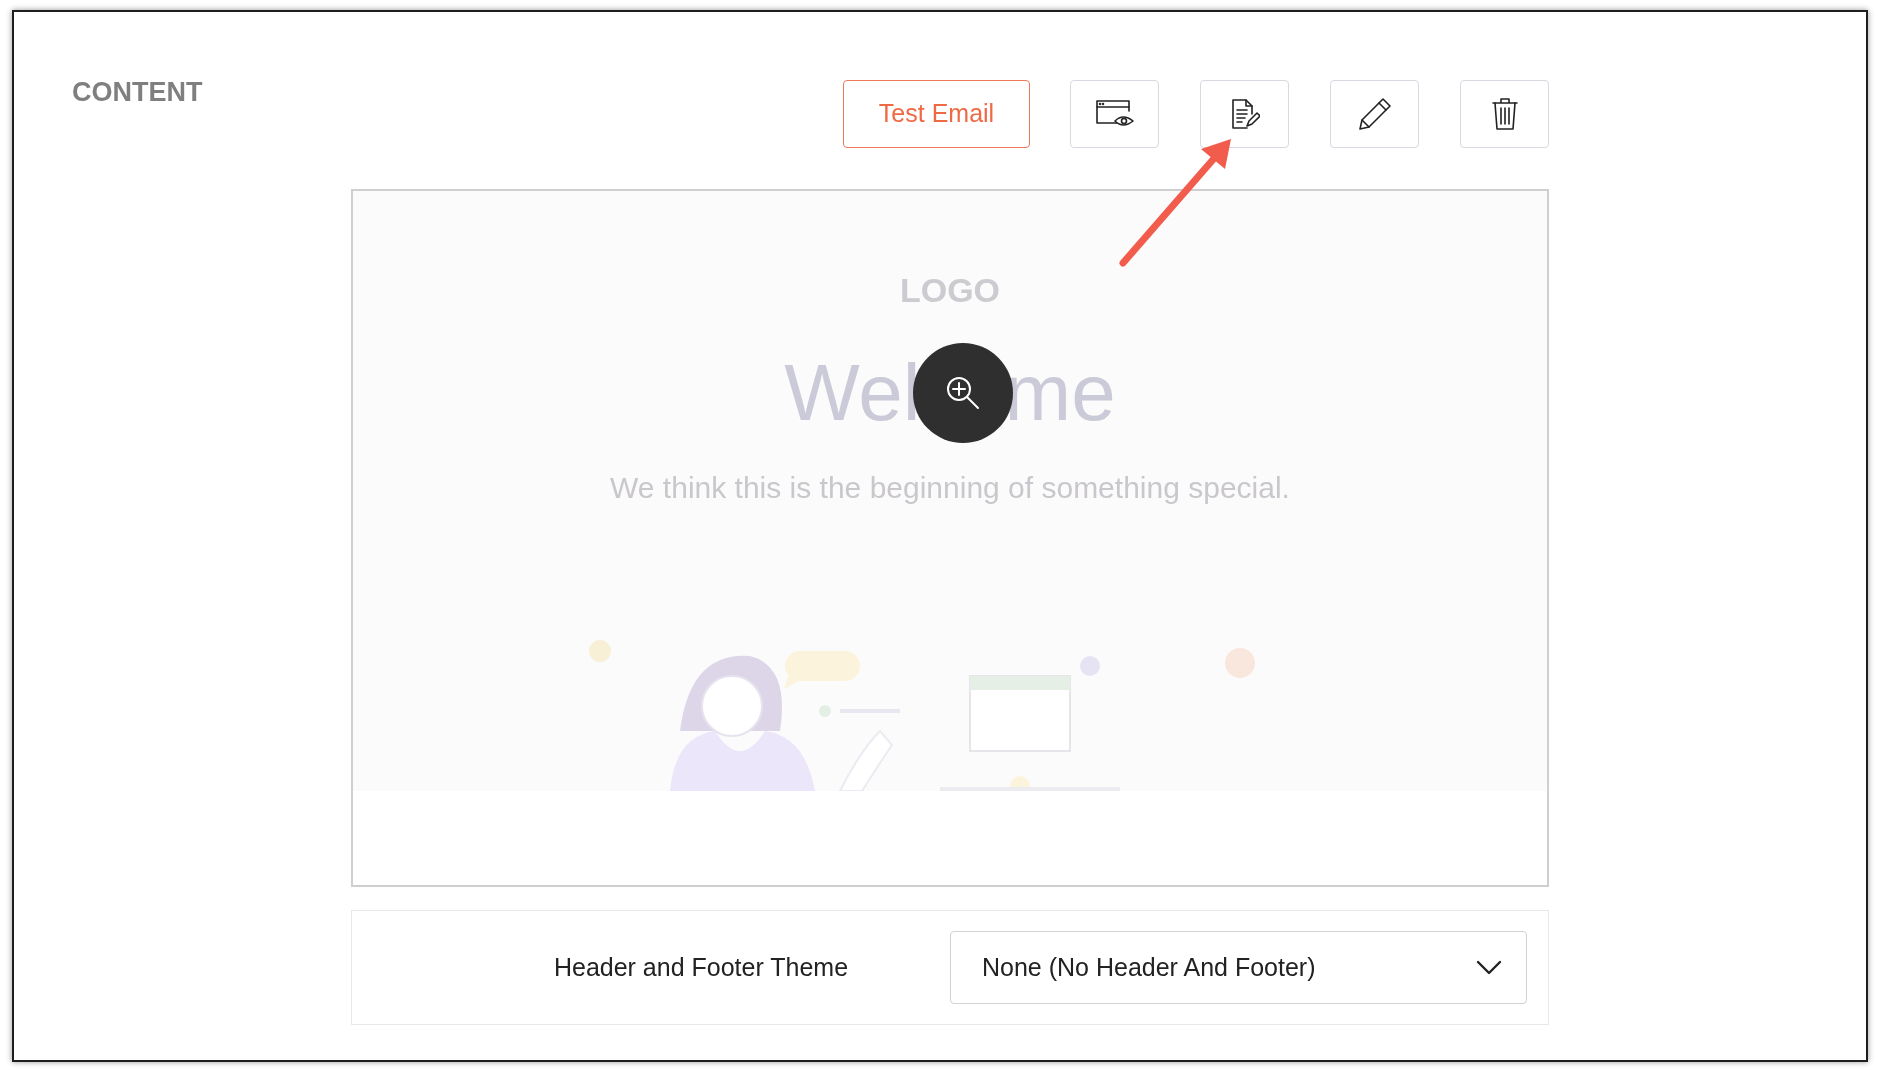 This screenshot has height=1072, width=1880. I want to click on edit-button, so click(1374, 114).